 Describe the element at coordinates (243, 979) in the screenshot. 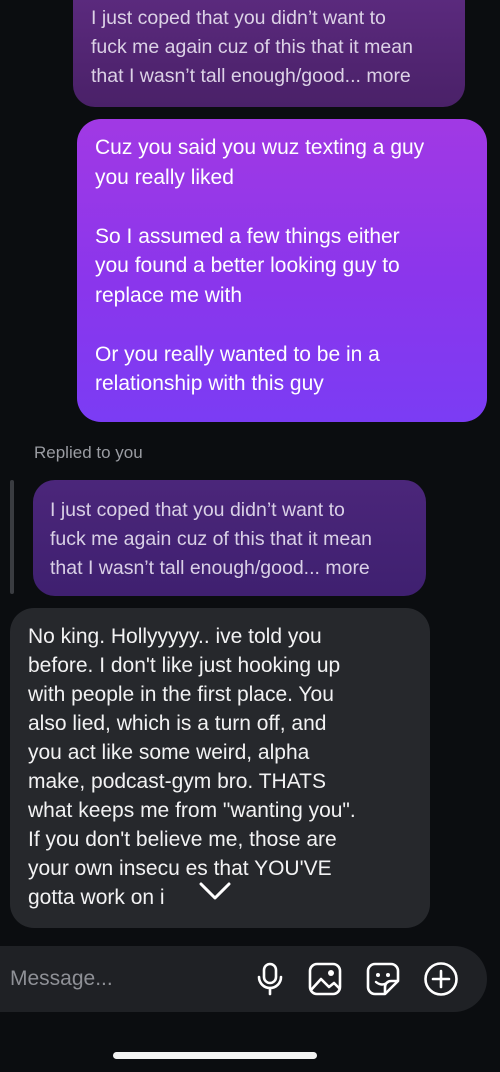

I see `message-composer` at that location.